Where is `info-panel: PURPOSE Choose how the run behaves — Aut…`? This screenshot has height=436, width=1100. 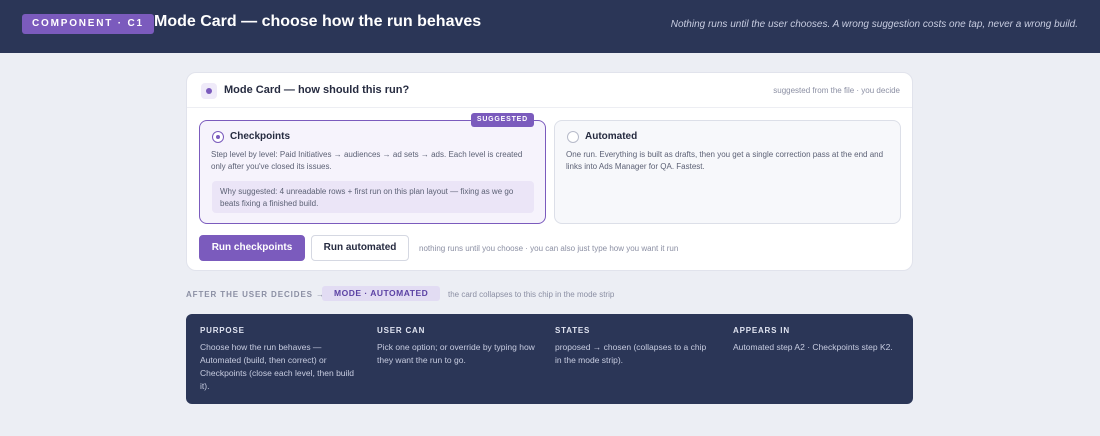
info-panel: PURPOSE Choose how the run behaves — Aut… is located at coordinates (549, 359).